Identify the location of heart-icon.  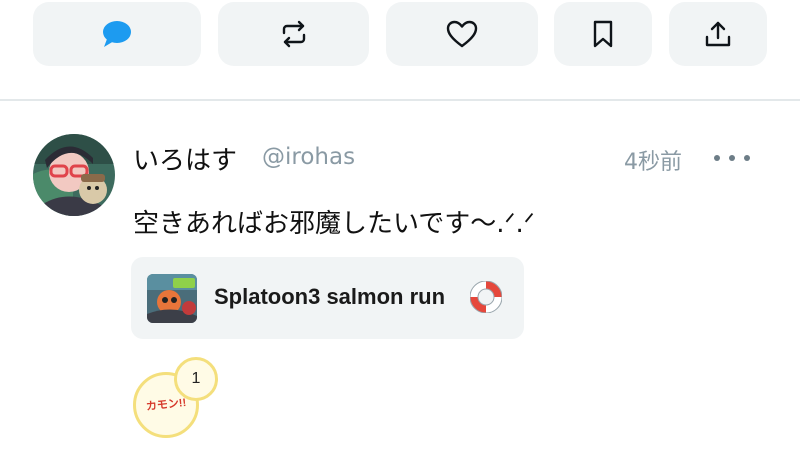
(462, 34).